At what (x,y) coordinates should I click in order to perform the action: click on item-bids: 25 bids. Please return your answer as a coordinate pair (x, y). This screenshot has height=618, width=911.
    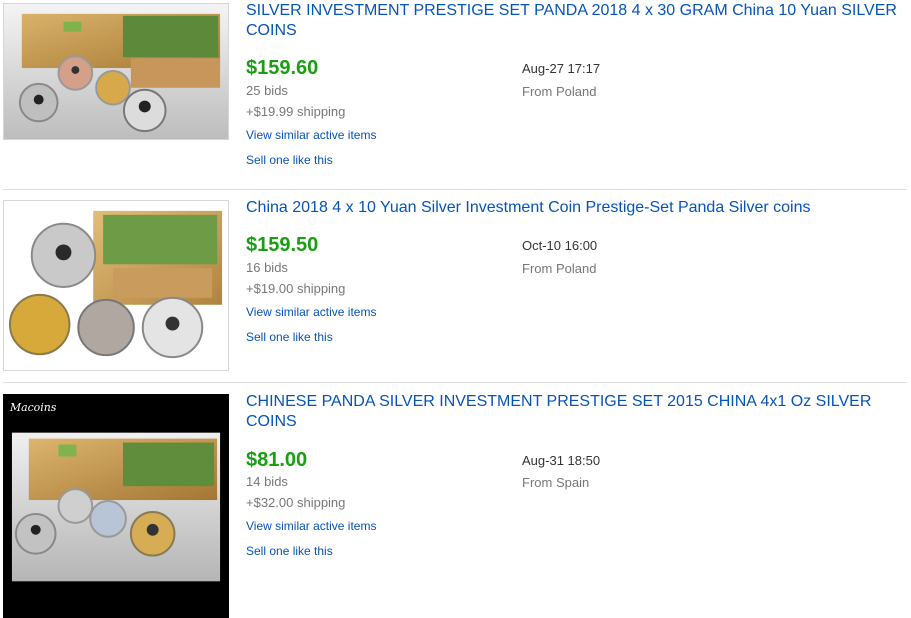
    Looking at the image, I should click on (267, 90).